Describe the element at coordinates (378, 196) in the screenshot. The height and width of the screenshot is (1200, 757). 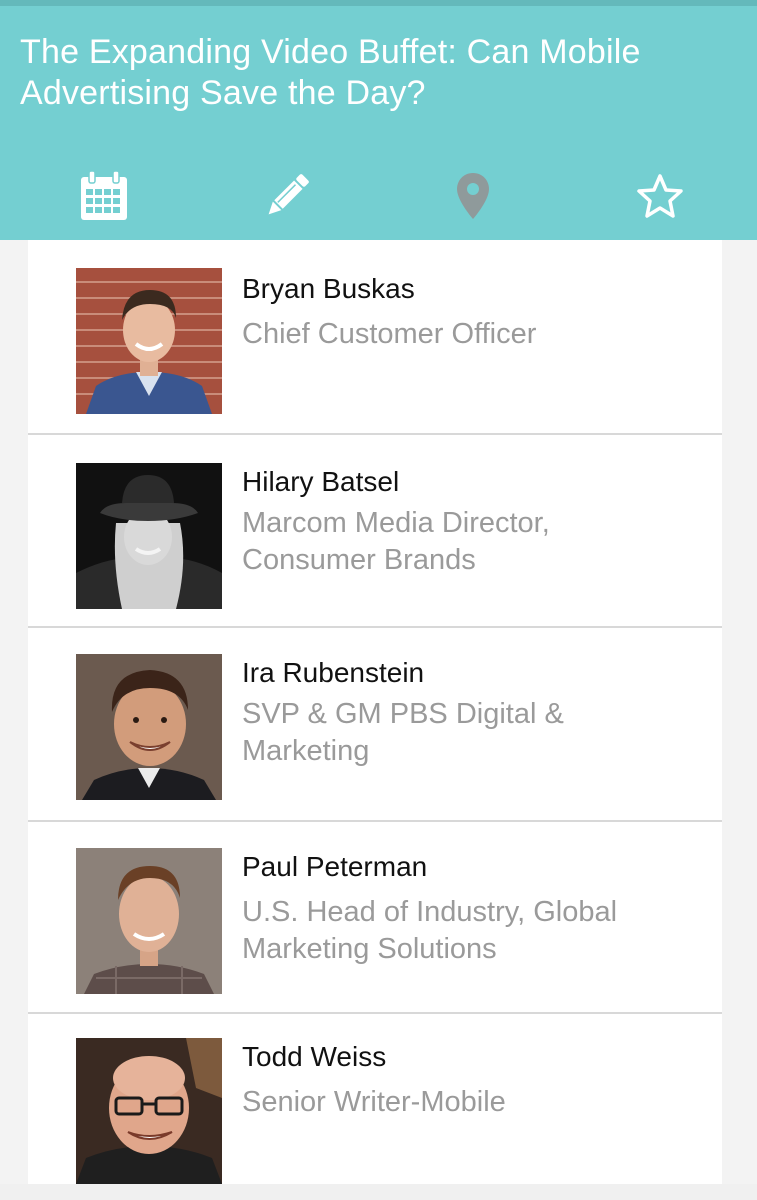
I see `session-tab-bar` at that location.